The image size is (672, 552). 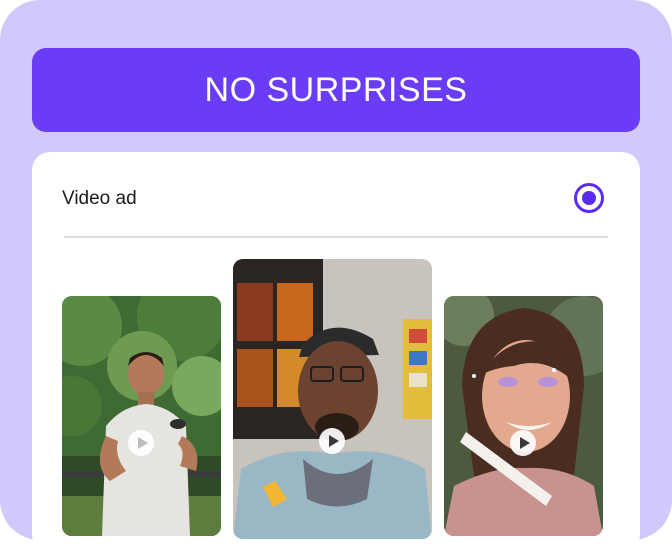 I want to click on video-thumbnail-3-image, so click(x=523, y=416).